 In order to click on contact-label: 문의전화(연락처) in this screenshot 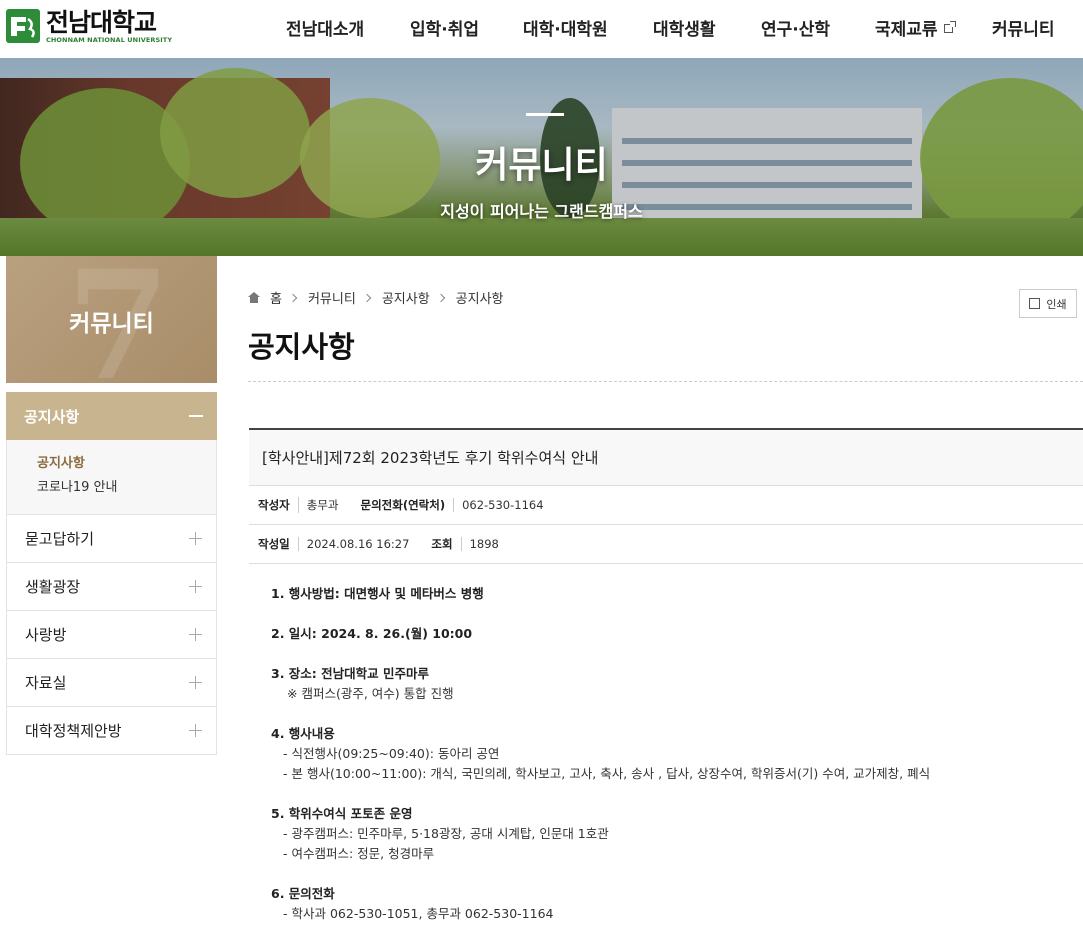, I will do `click(403, 505)`.